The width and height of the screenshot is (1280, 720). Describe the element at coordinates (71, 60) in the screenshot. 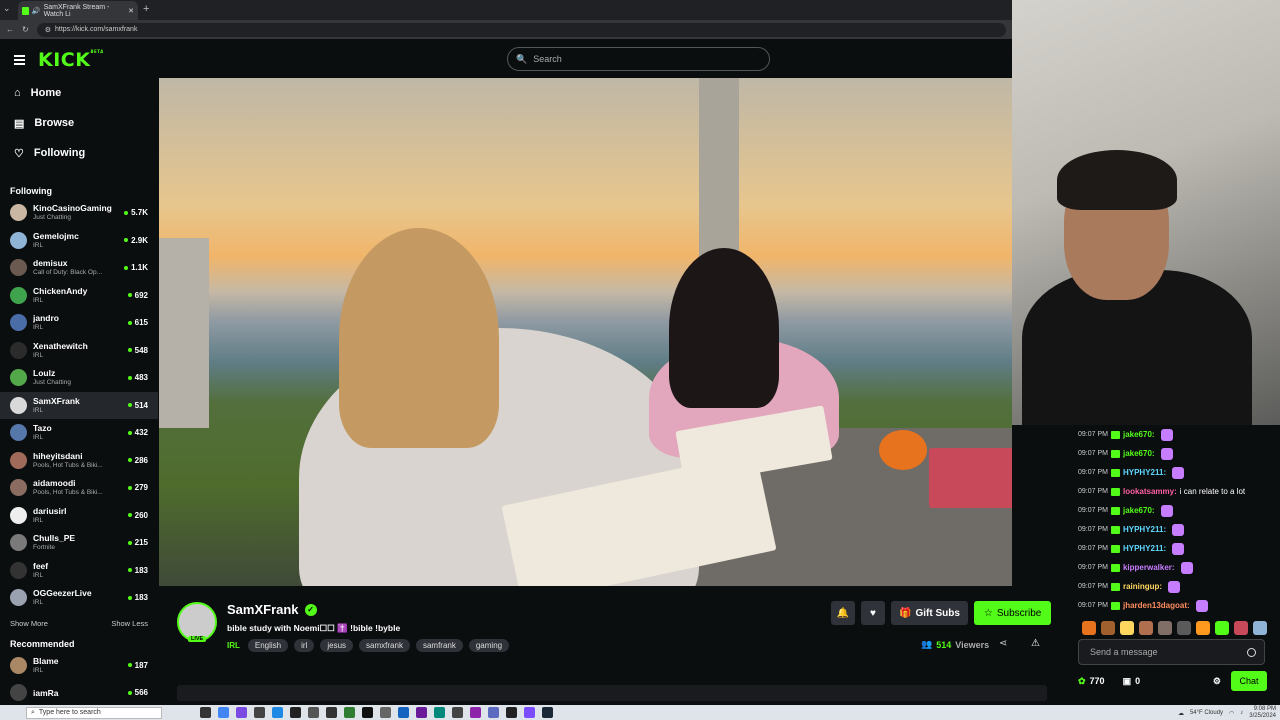

I see `kick-logo: KICKBETA` at that location.